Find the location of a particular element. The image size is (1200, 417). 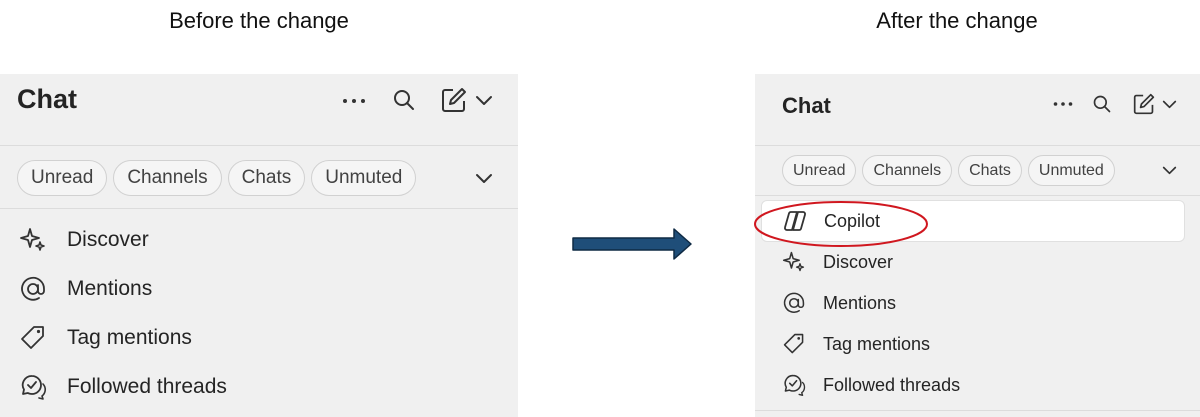

transition-arrow is located at coordinates (632, 244).